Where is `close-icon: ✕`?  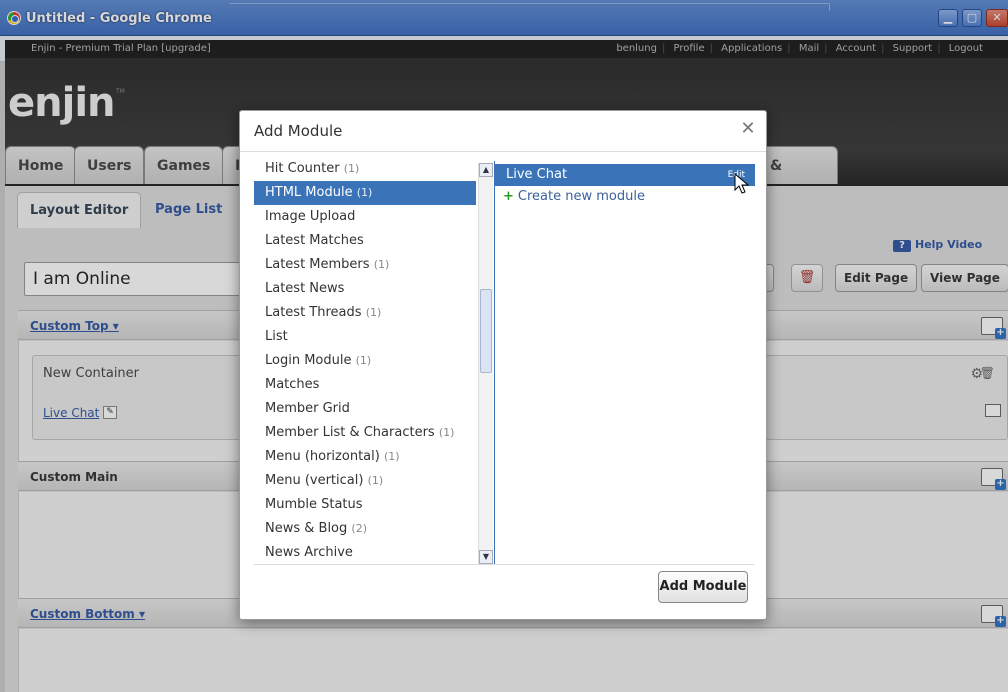 close-icon: ✕ is located at coordinates (748, 129).